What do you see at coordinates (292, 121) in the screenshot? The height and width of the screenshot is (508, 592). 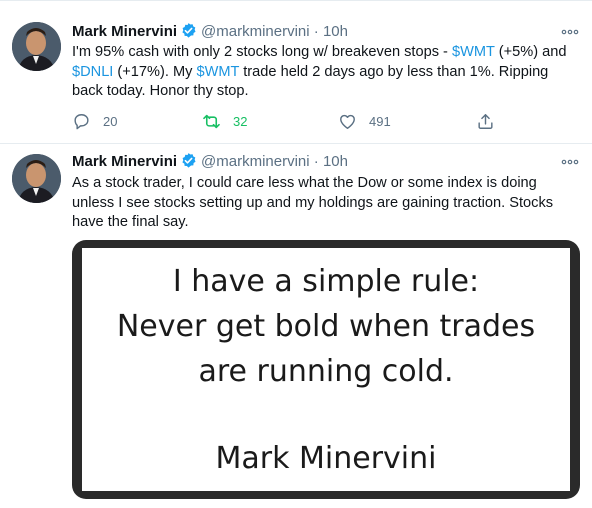 I see `tweet-actions: 20 32 491` at bounding box center [292, 121].